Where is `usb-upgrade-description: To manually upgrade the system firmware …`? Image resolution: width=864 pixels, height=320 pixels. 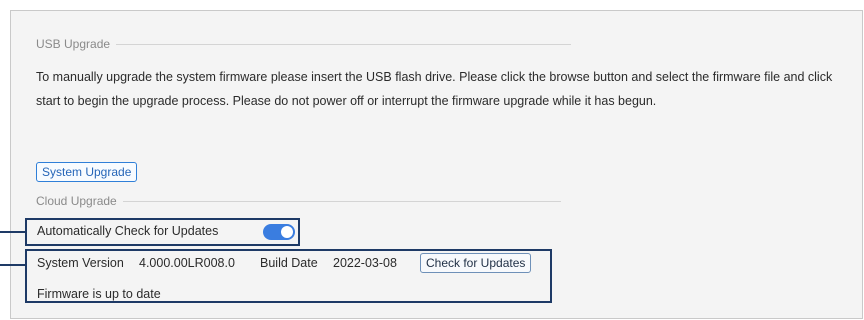
usb-upgrade-description: To manually upgrade the system firmware … is located at coordinates (434, 89).